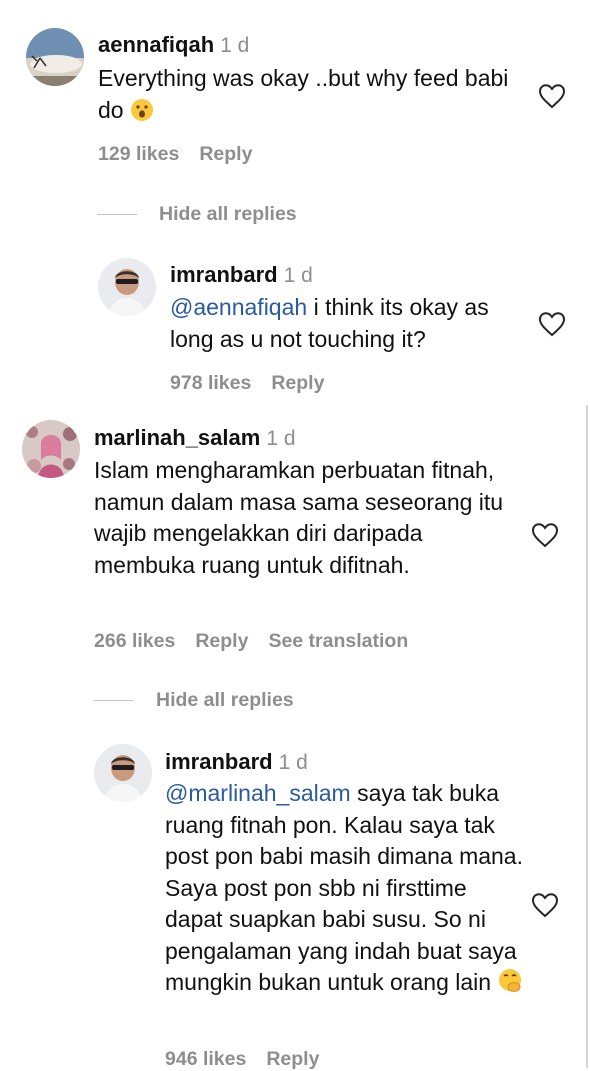 This screenshot has width=590, height=1071. What do you see at coordinates (261, 641) in the screenshot?
I see `comment-actions: 266 likes Reply See translation` at bounding box center [261, 641].